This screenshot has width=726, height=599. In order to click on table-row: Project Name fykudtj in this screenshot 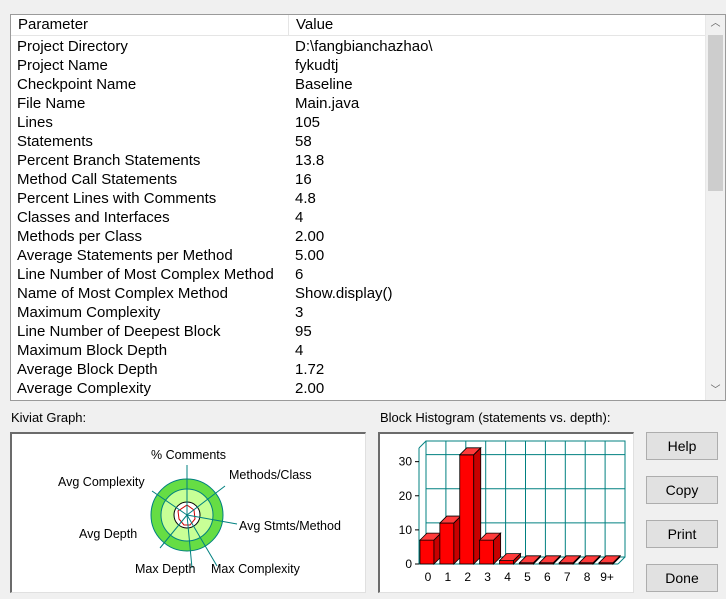, I will do `click(358, 65)`.